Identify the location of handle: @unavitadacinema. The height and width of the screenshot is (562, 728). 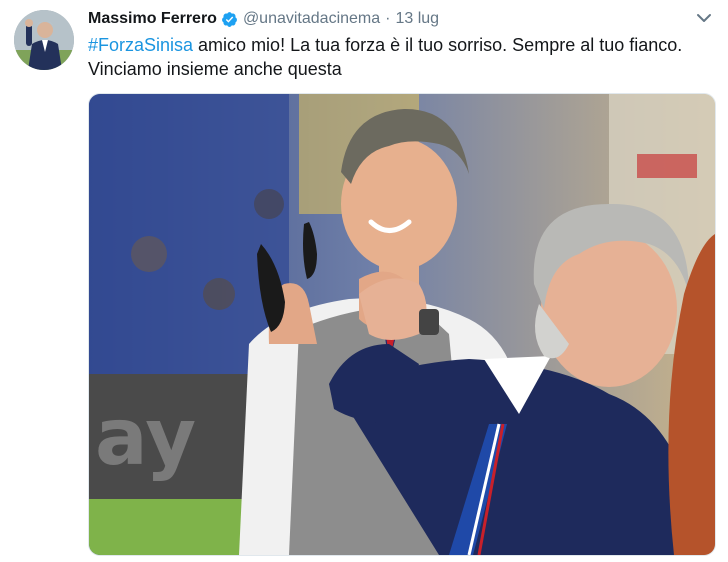
(311, 19).